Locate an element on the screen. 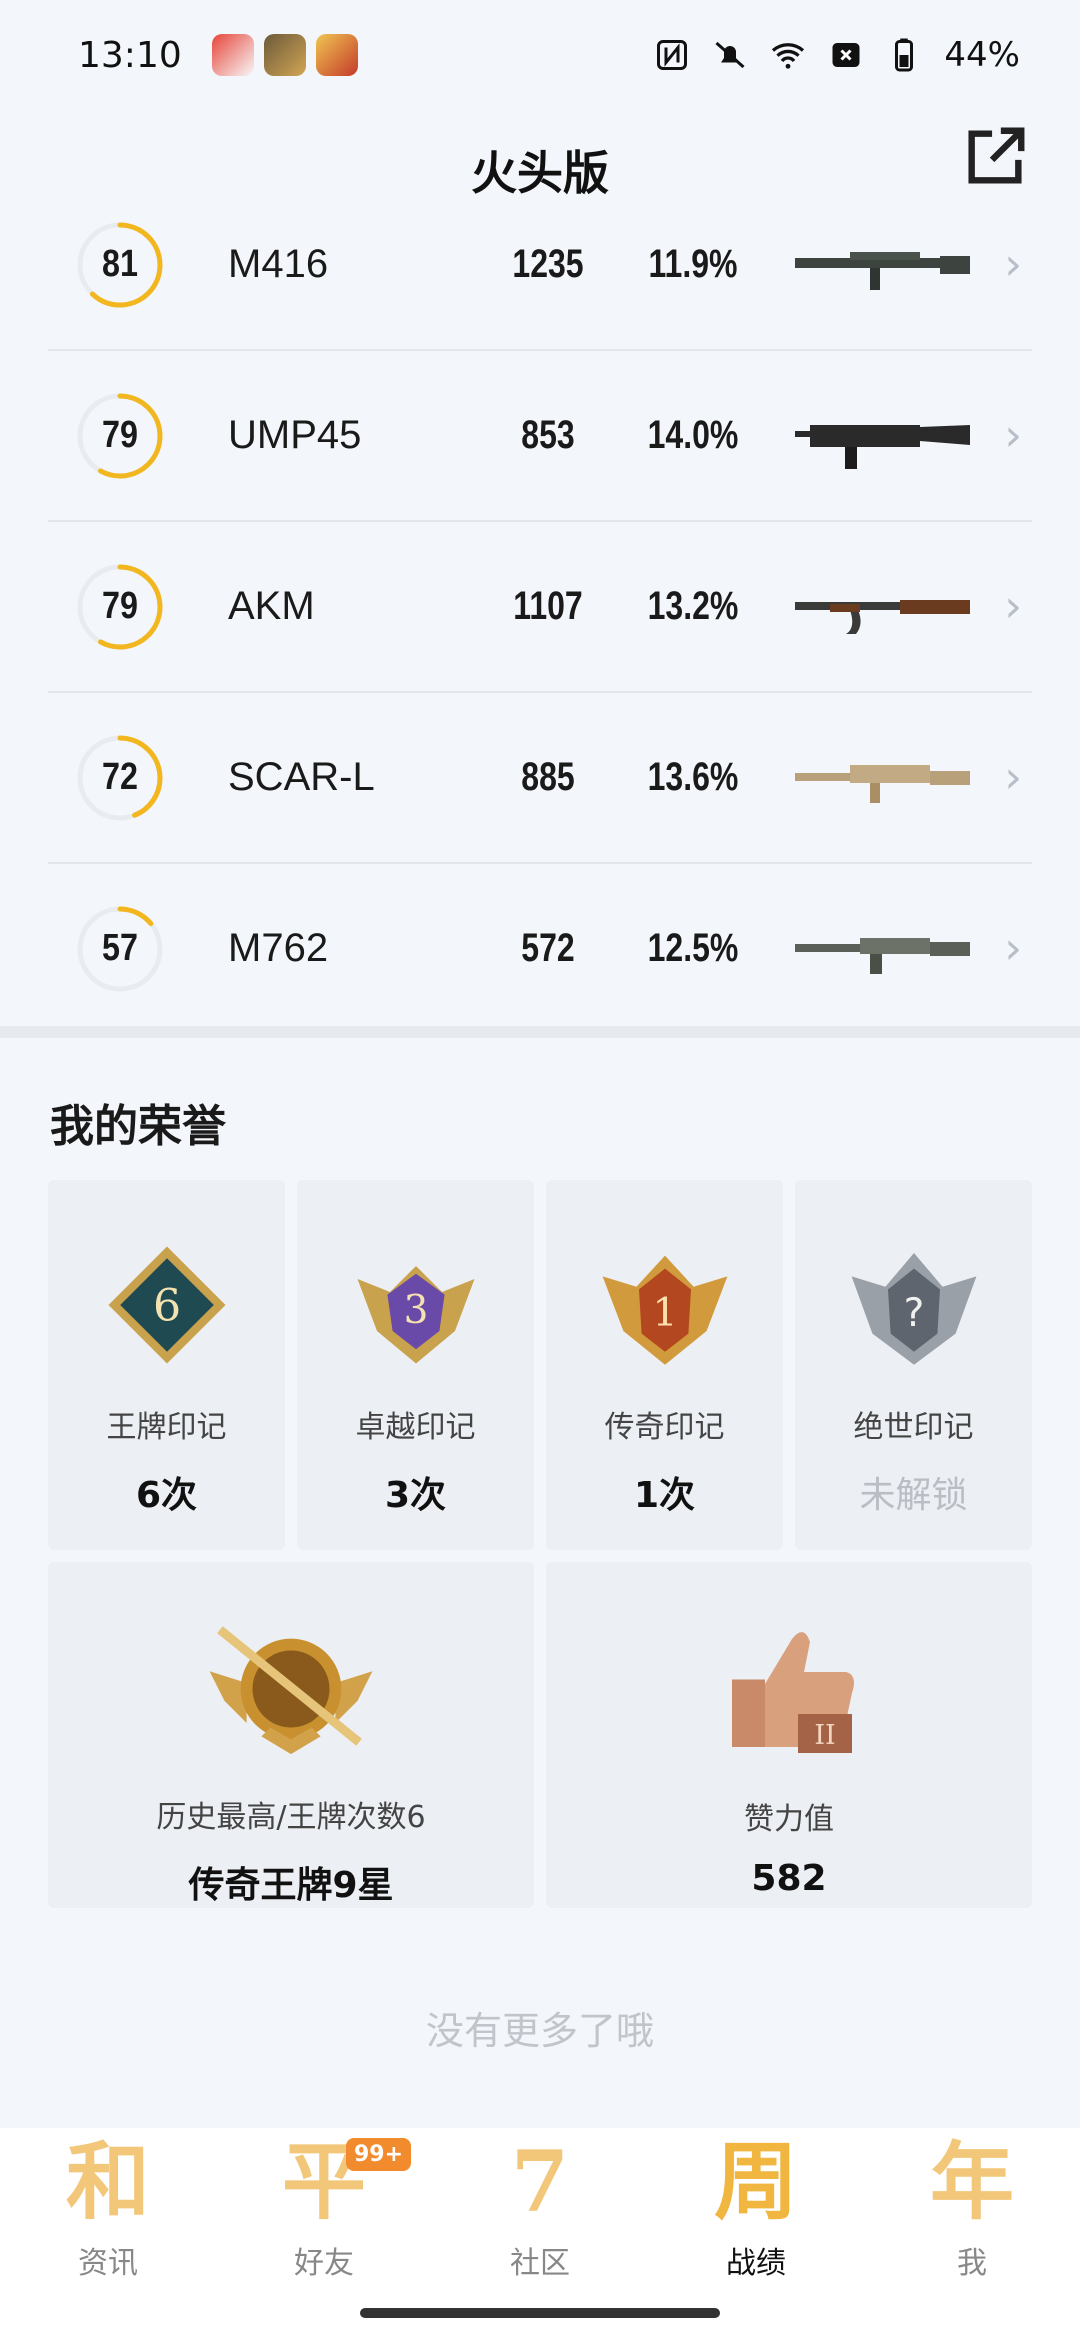 The image size is (1080, 2340). honors-title: 我的荣誉 is located at coordinates (138, 1126).